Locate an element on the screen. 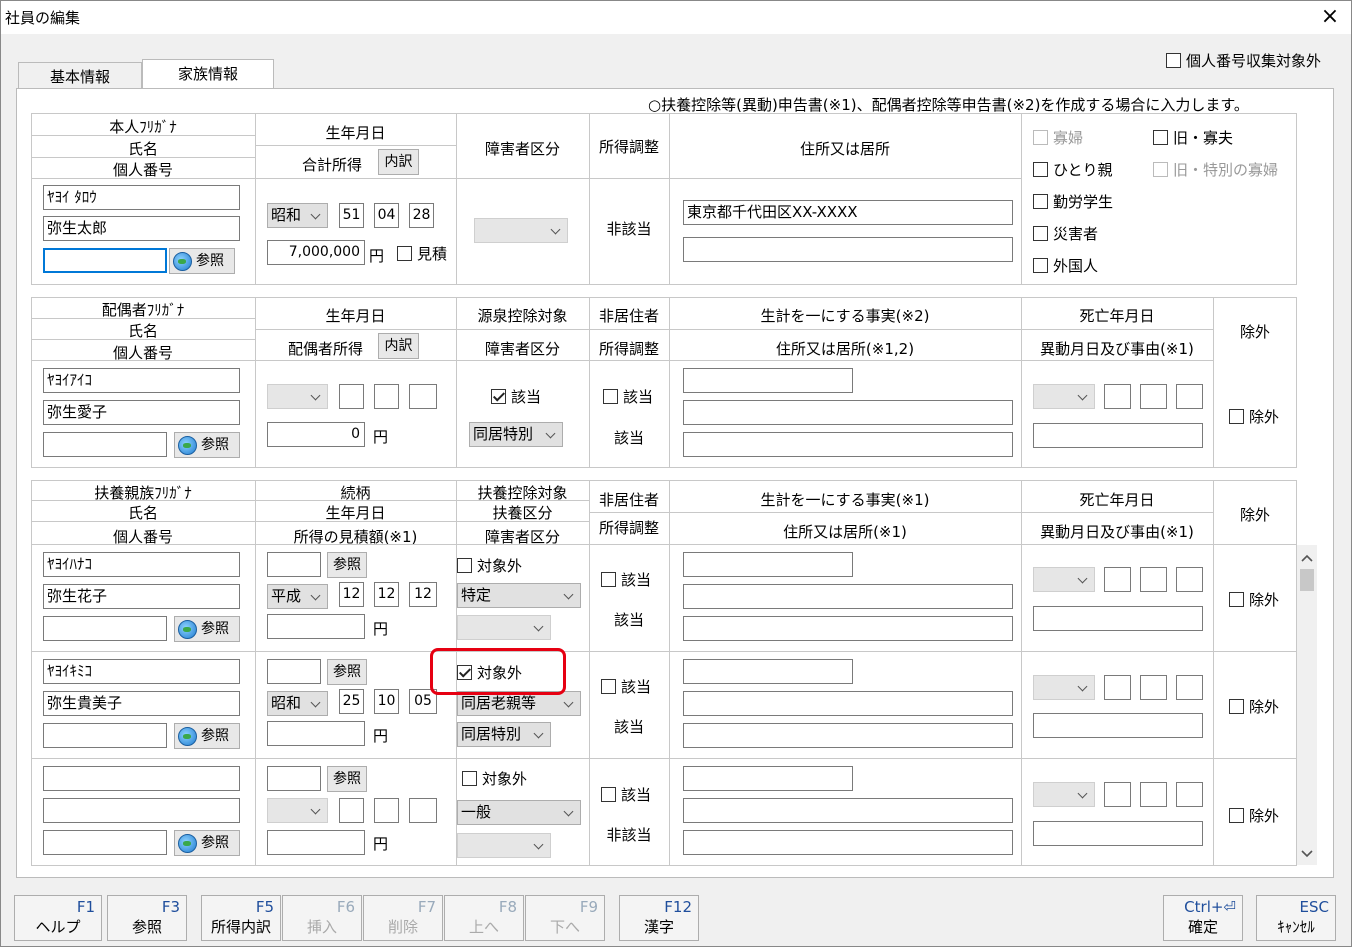  self-address-input-1: 東京都千代田区XX-XXXX is located at coordinates (848, 212).